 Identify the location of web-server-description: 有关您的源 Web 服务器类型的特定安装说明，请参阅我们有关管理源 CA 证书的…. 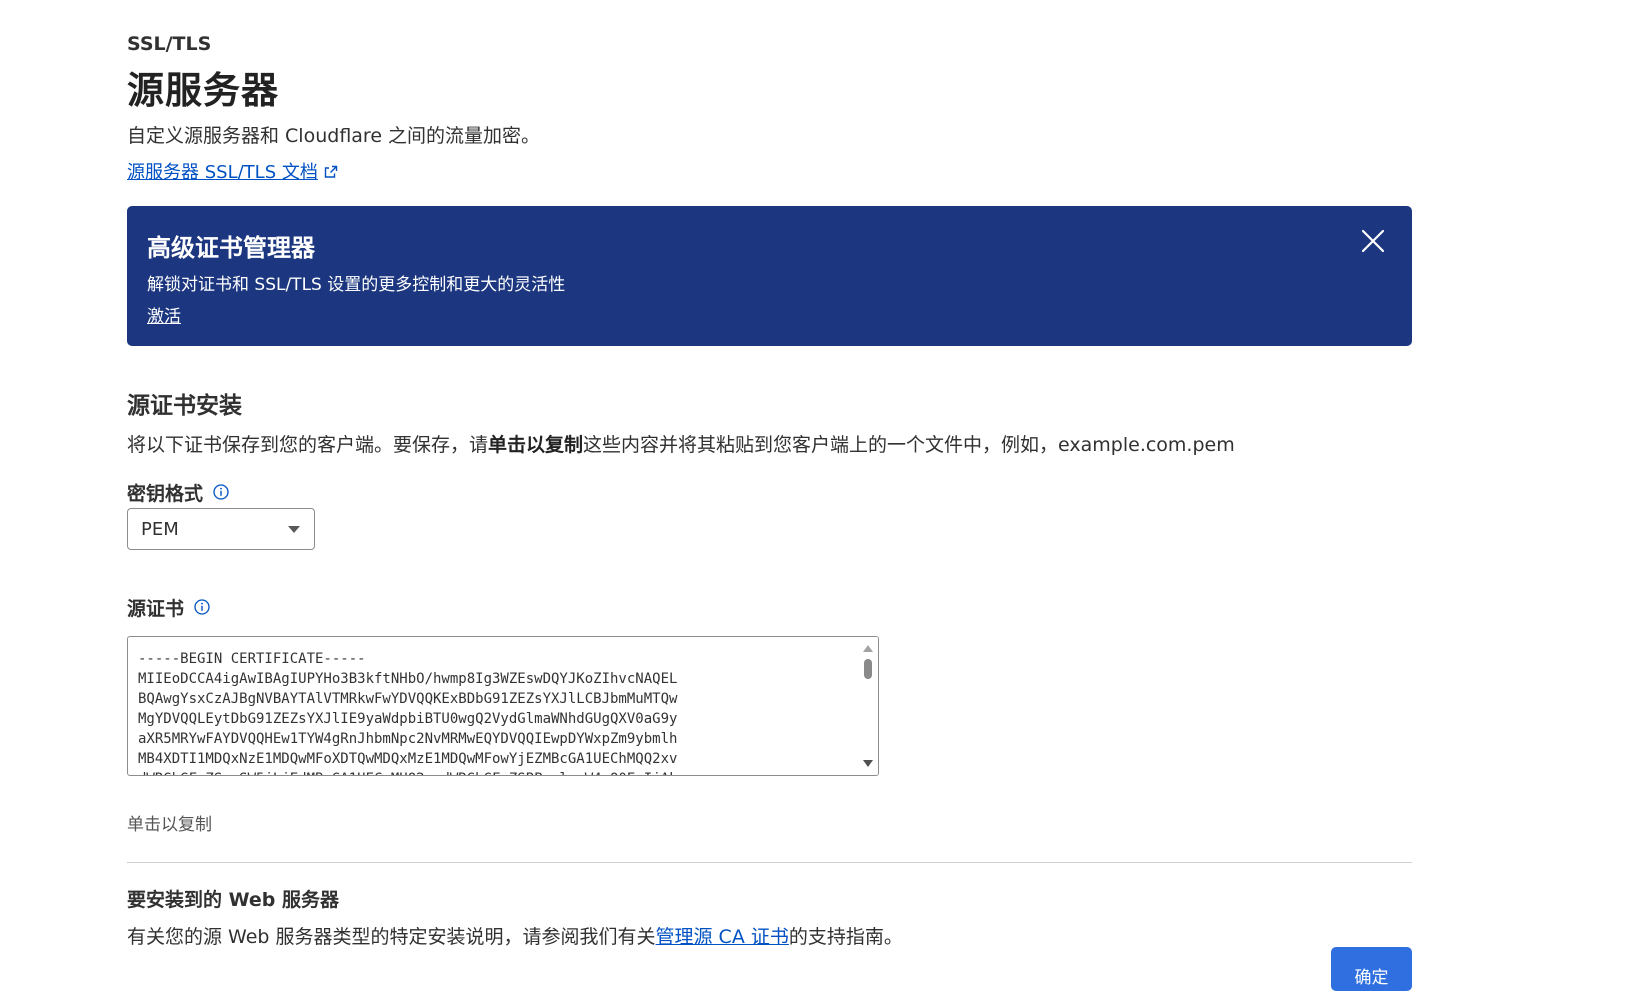
(515, 935).